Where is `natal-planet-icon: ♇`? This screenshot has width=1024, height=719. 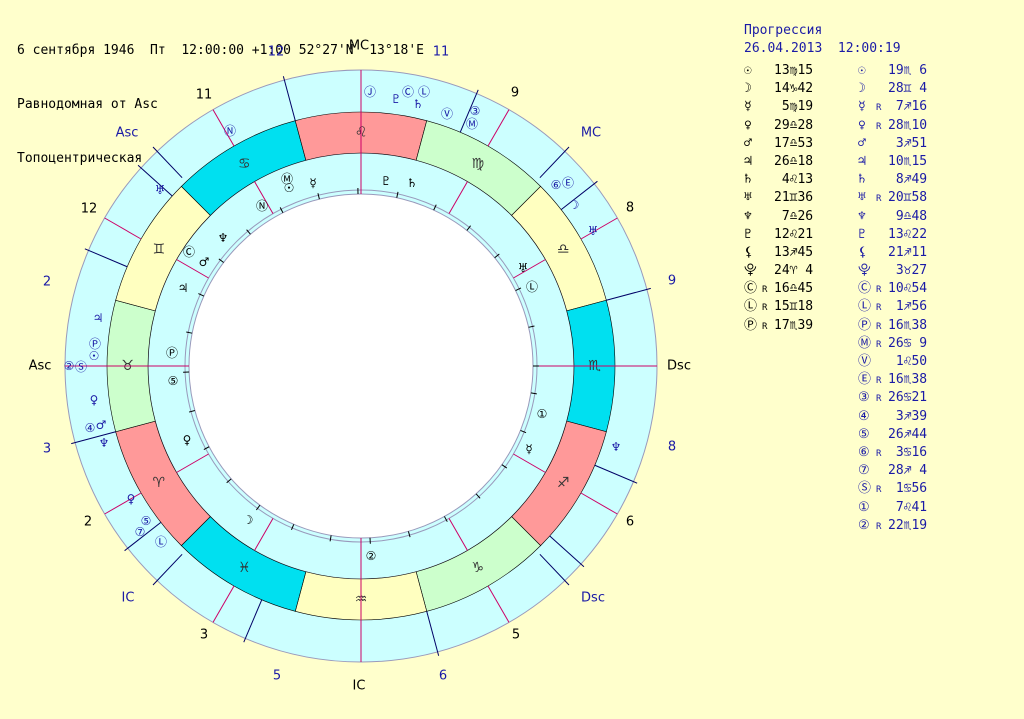 natal-planet-icon: ♇ is located at coordinates (386, 181).